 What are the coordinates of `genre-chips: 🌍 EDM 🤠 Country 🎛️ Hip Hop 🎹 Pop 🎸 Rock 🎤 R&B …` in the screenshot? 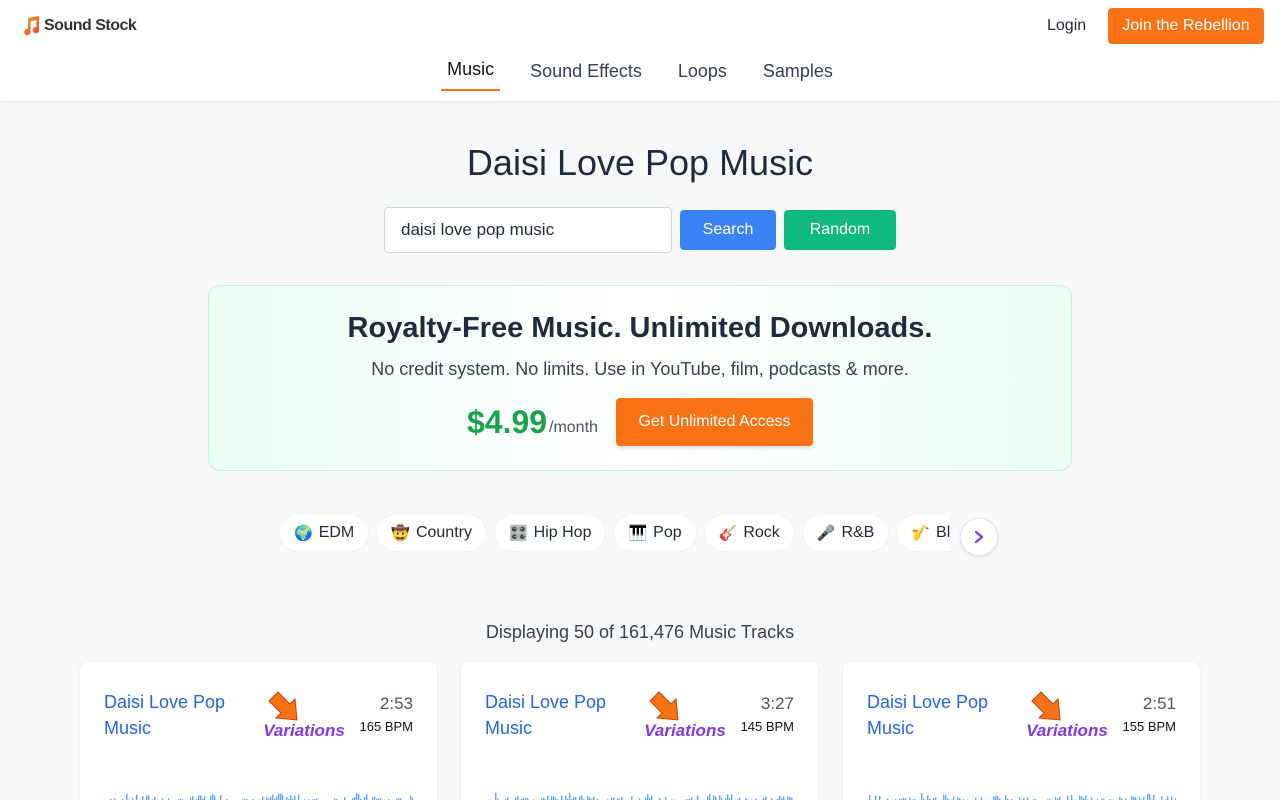 It's located at (615, 535).